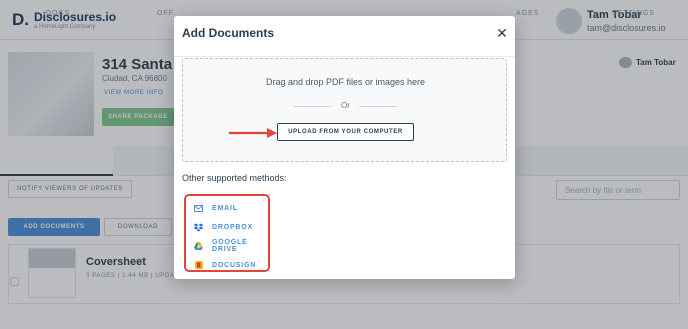 Image resolution: width=688 pixels, height=329 pixels. I want to click on method-google-drive: GOOGLE DRIVE, so click(231, 246).